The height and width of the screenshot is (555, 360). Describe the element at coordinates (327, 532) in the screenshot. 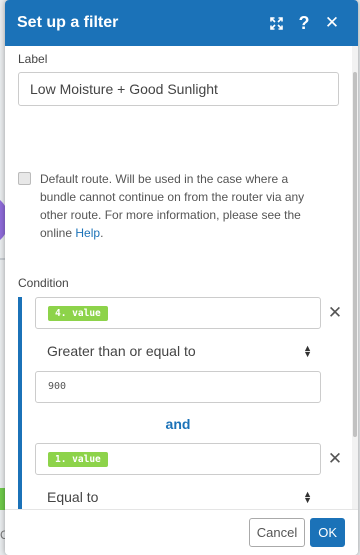

I see `ok-button: OK` at that location.